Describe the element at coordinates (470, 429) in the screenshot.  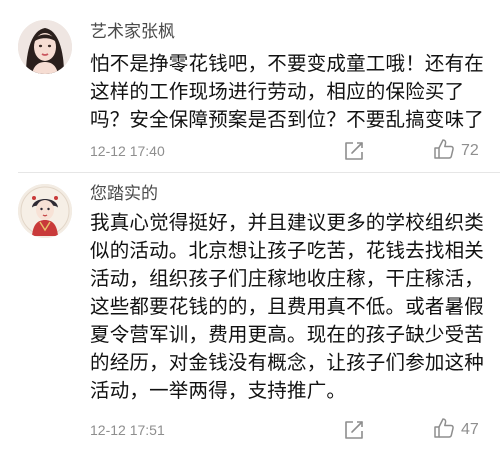
I see `like-count: 47` at that location.